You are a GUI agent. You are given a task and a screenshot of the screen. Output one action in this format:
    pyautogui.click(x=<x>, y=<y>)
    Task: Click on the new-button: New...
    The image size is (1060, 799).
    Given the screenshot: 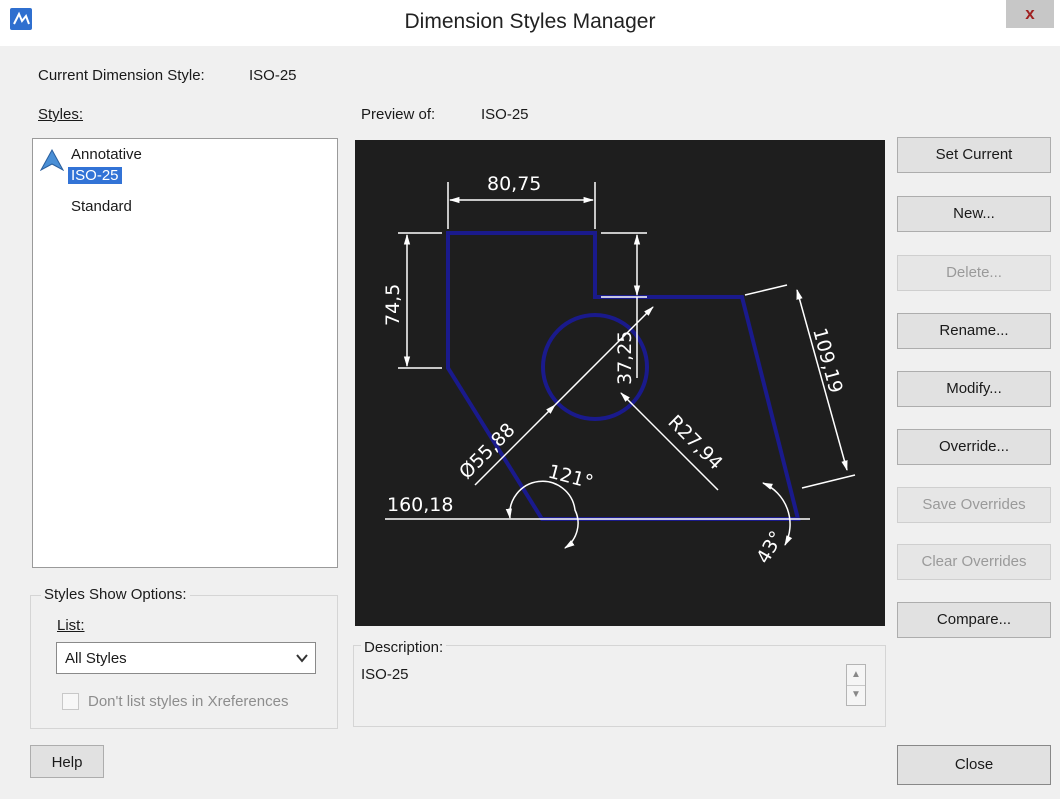 What is the action you would take?
    pyautogui.click(x=974, y=214)
    